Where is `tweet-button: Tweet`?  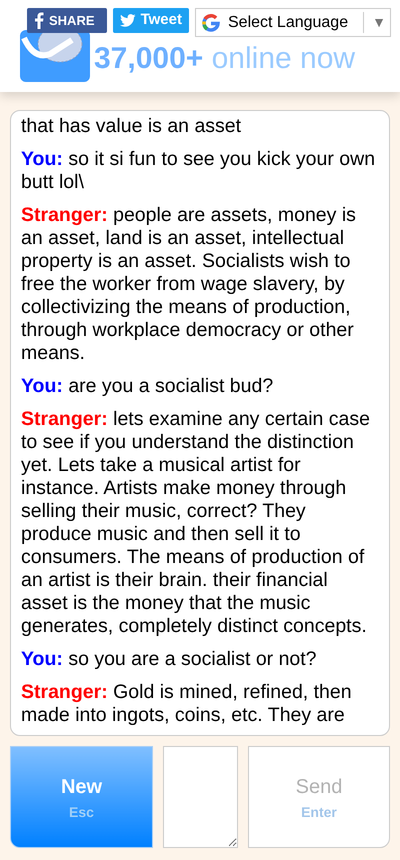 tweet-button: Tweet is located at coordinates (151, 20).